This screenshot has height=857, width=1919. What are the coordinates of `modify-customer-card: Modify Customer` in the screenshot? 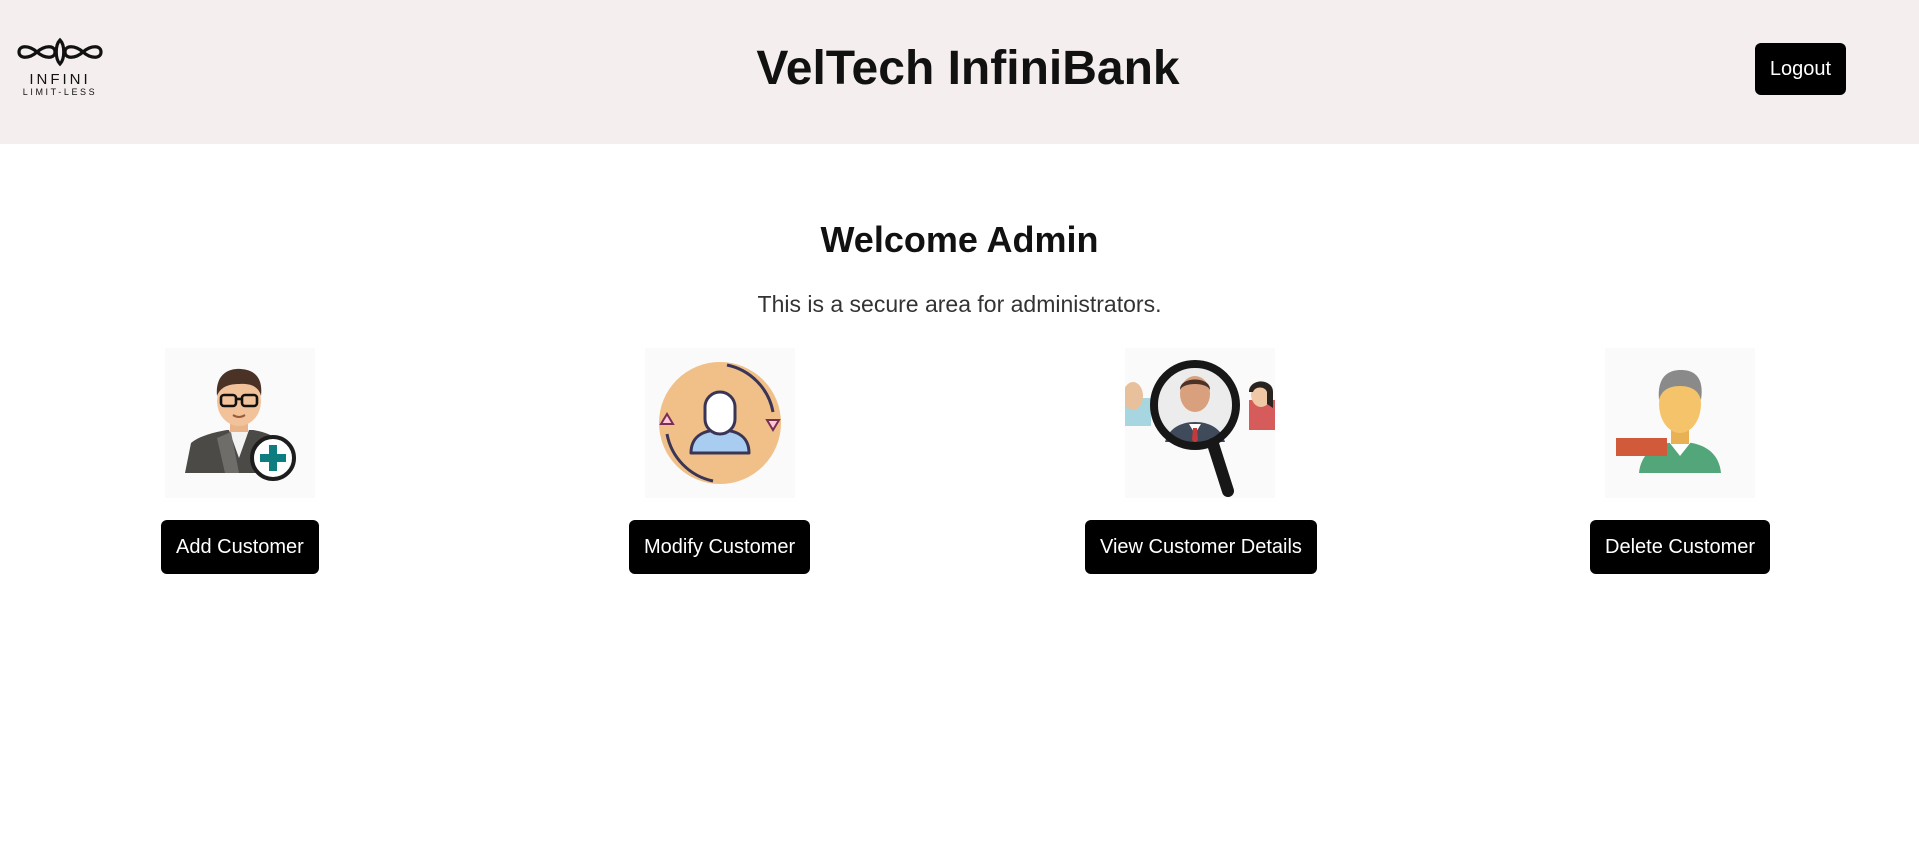 It's located at (720, 461).